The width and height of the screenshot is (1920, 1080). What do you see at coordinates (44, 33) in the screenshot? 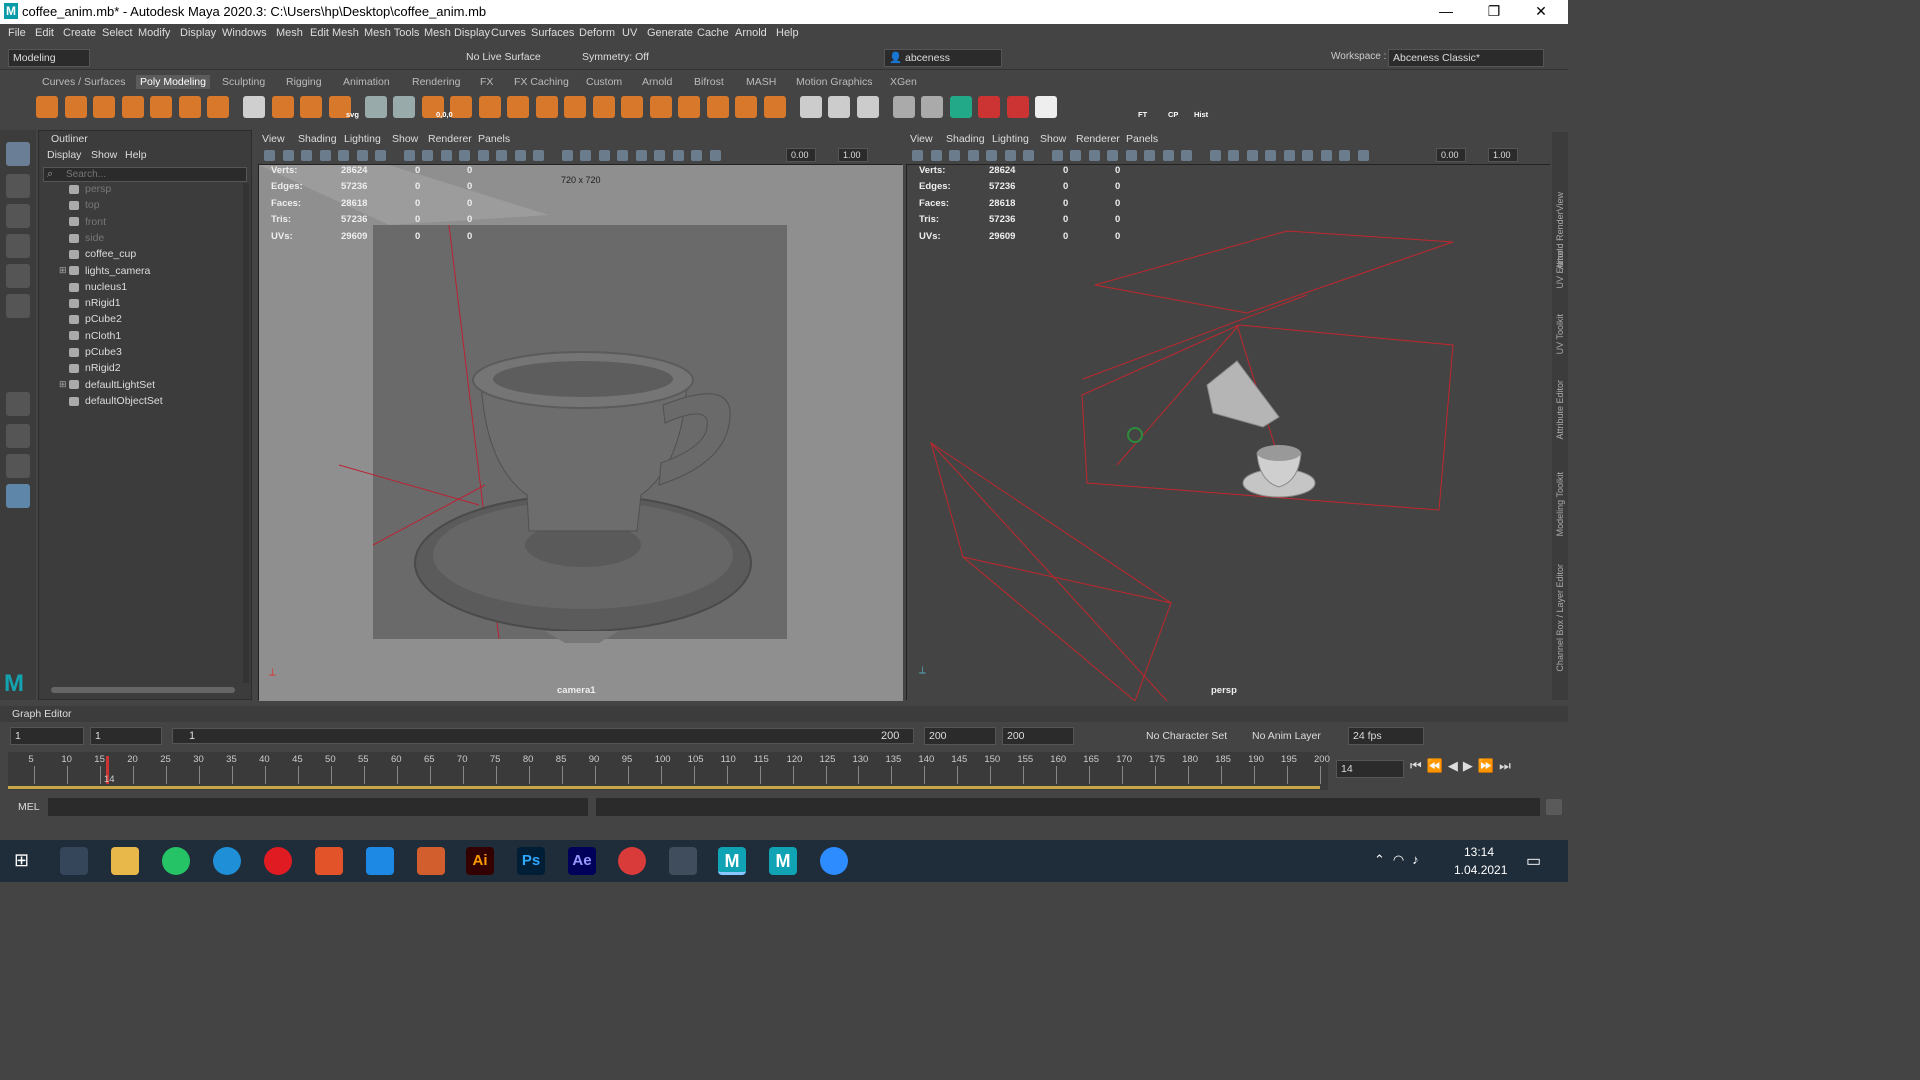
I see `menu-edit: Edit` at bounding box center [44, 33].